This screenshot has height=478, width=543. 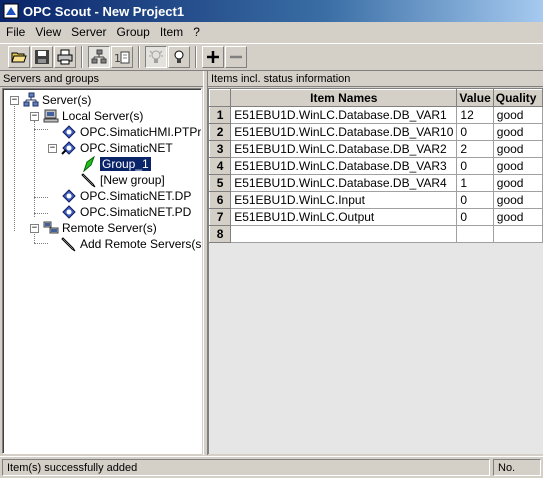 What do you see at coordinates (475, 98) in the screenshot?
I see `column-header-value: Value` at bounding box center [475, 98].